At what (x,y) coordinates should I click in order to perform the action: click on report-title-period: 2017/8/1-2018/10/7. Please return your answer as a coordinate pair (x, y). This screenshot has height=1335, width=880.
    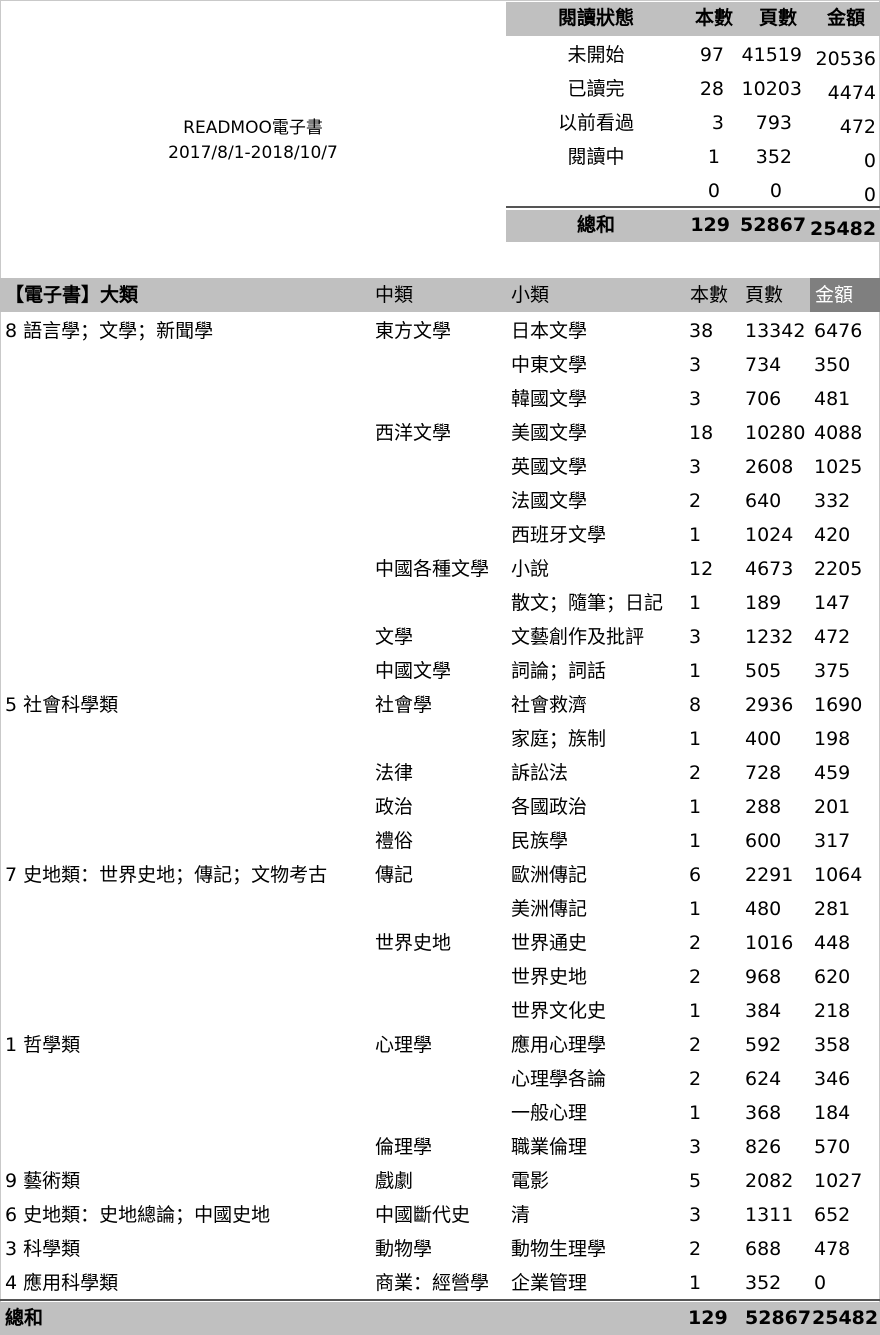
    Looking at the image, I should click on (253, 153).